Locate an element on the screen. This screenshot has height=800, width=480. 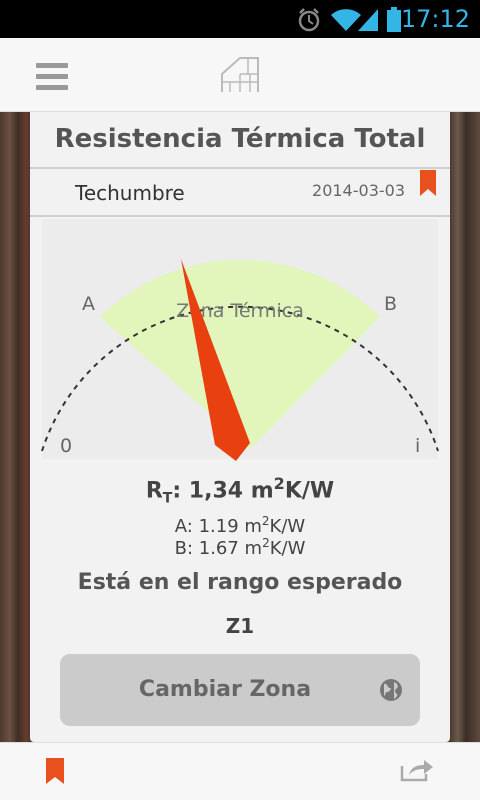
menu-button is located at coordinates (52, 77).